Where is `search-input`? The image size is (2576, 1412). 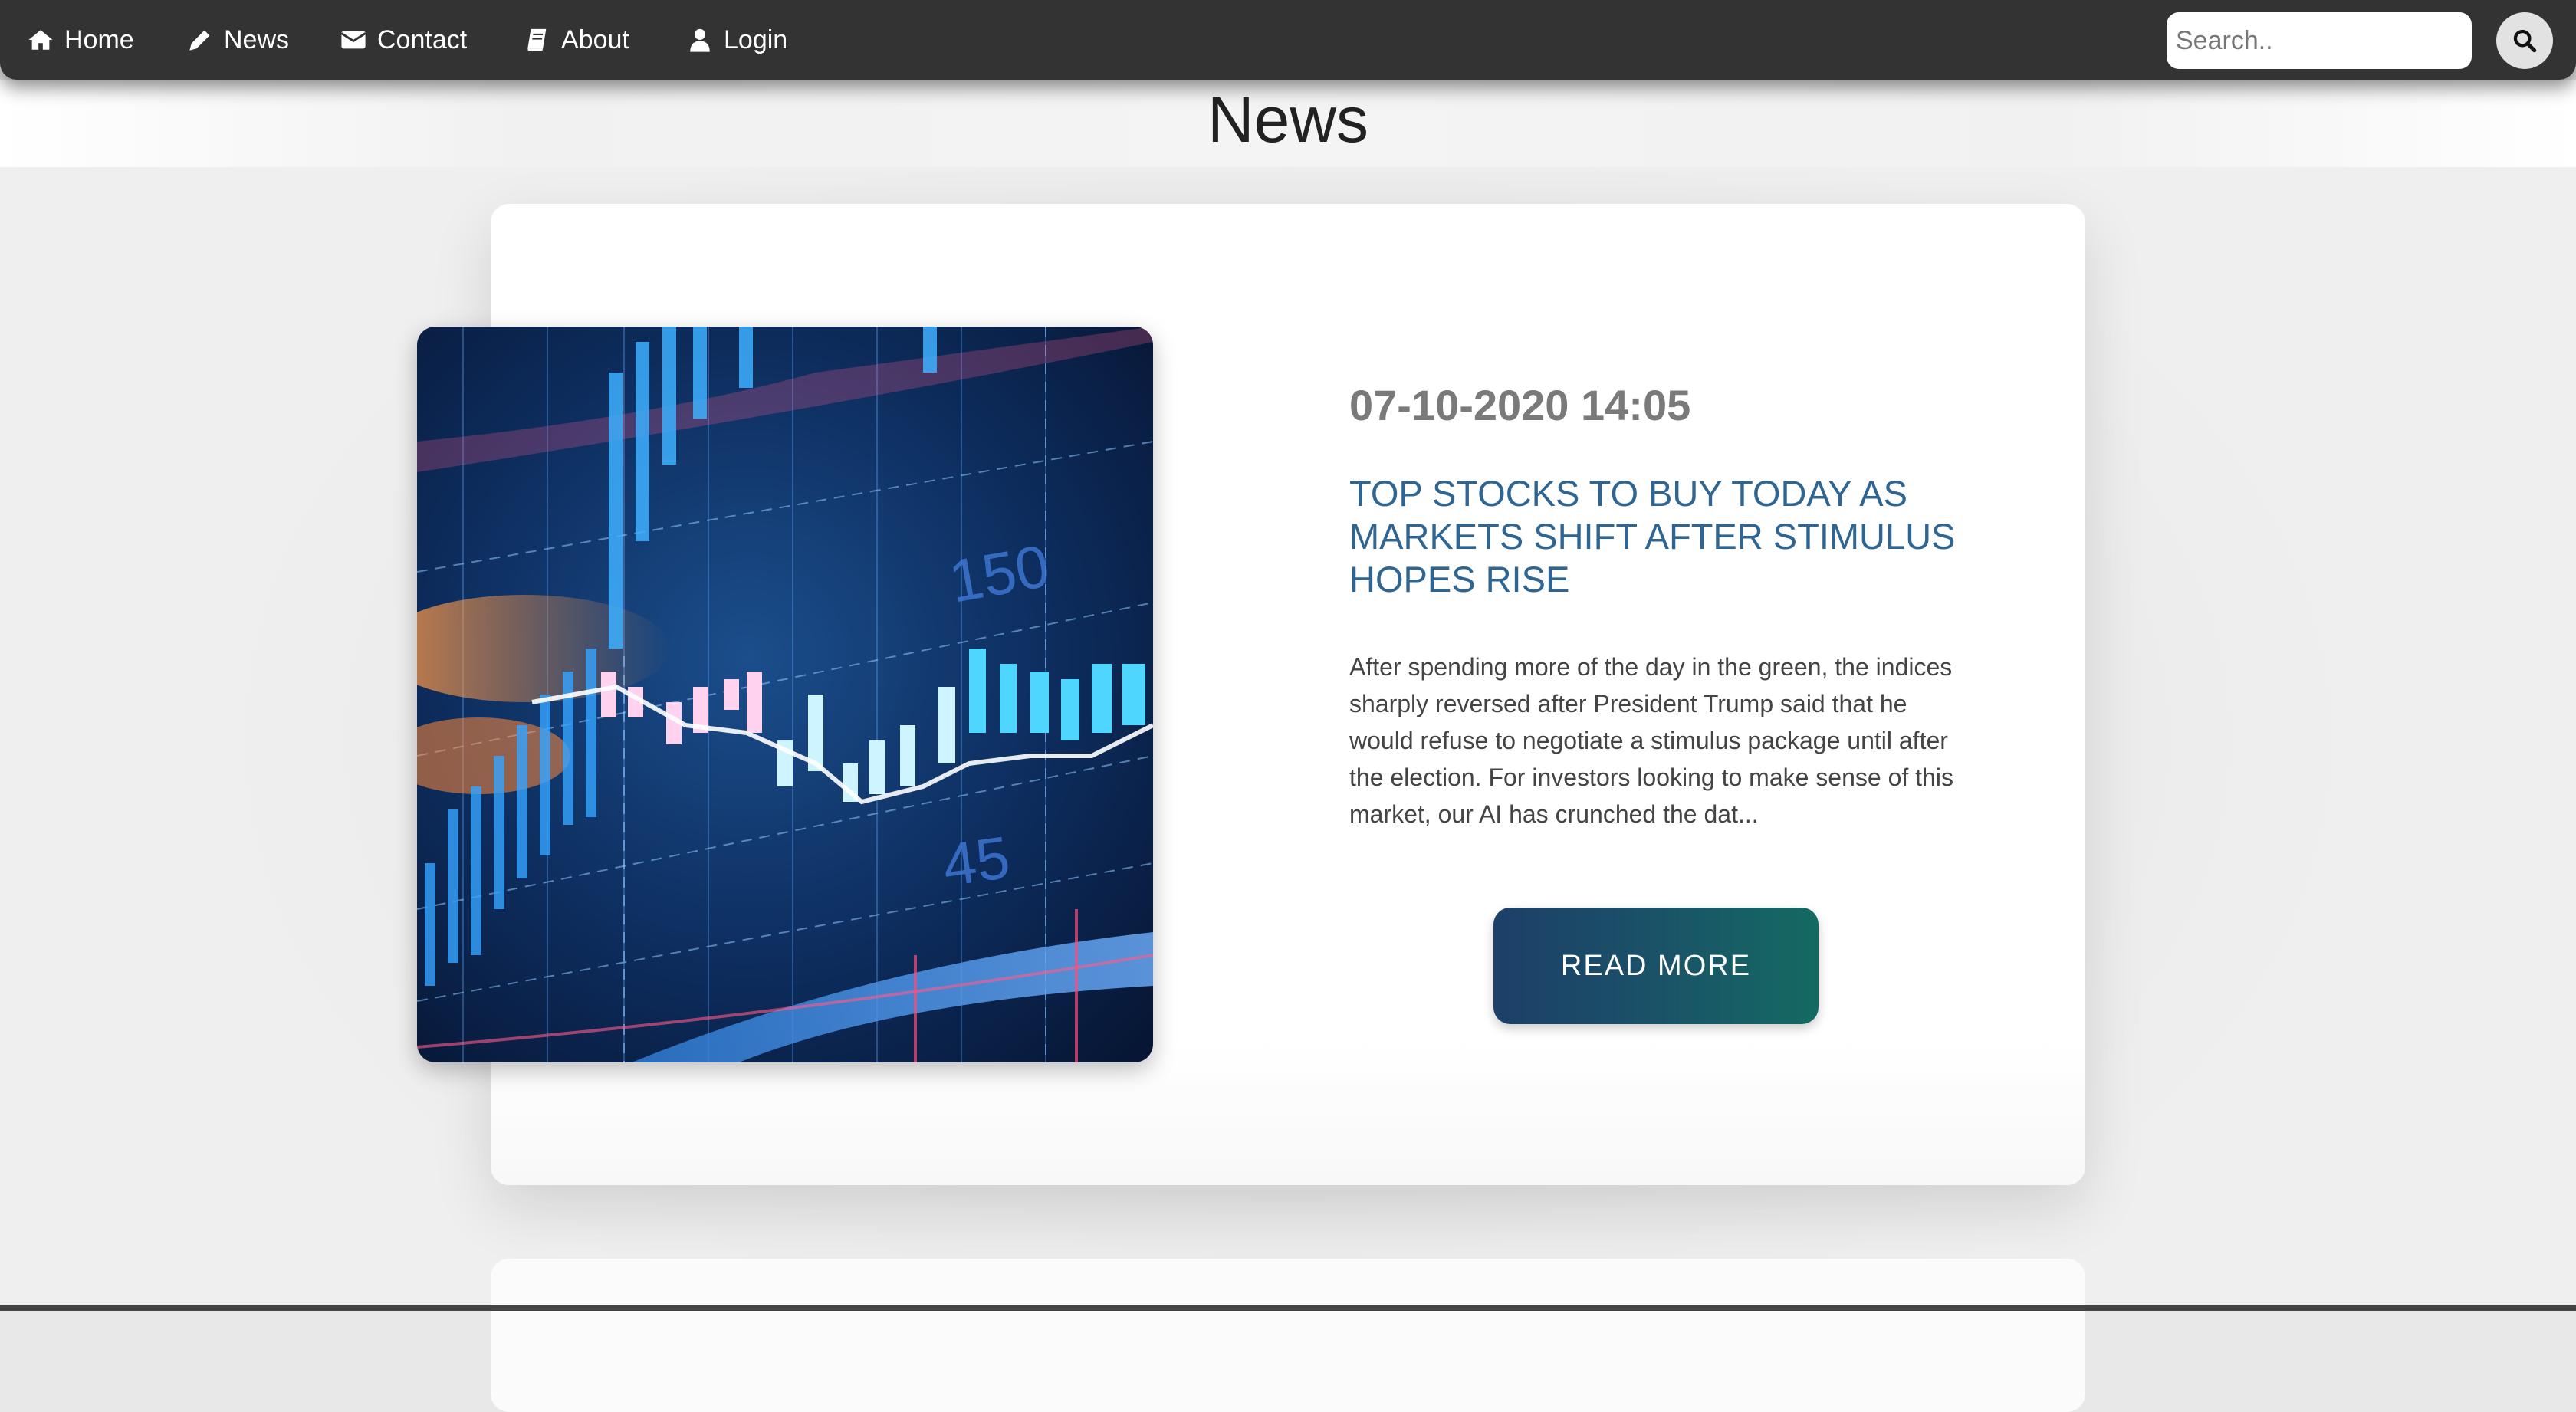 search-input is located at coordinates (2319, 40).